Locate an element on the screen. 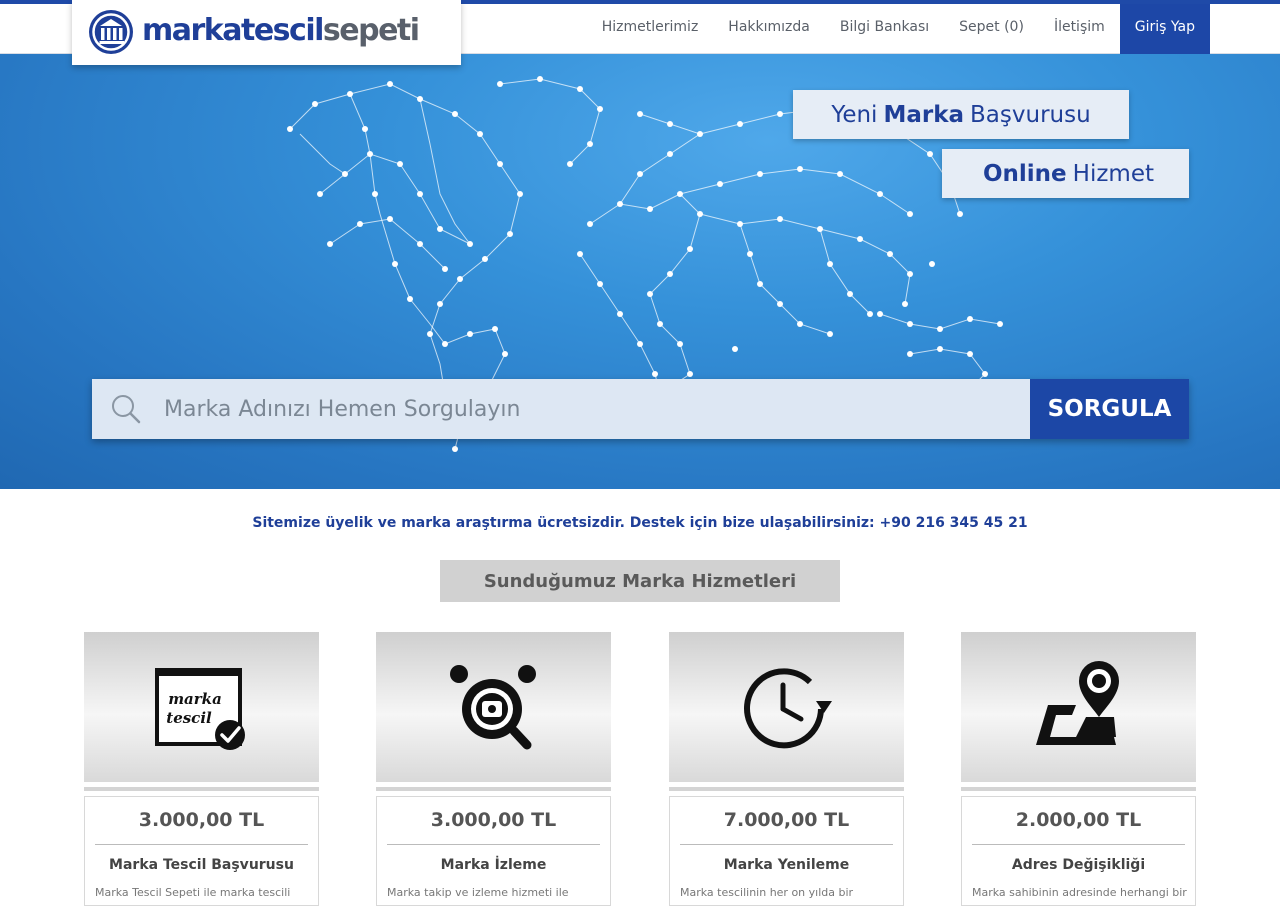  service-title: Adres Değişikliği is located at coordinates (1078, 865).